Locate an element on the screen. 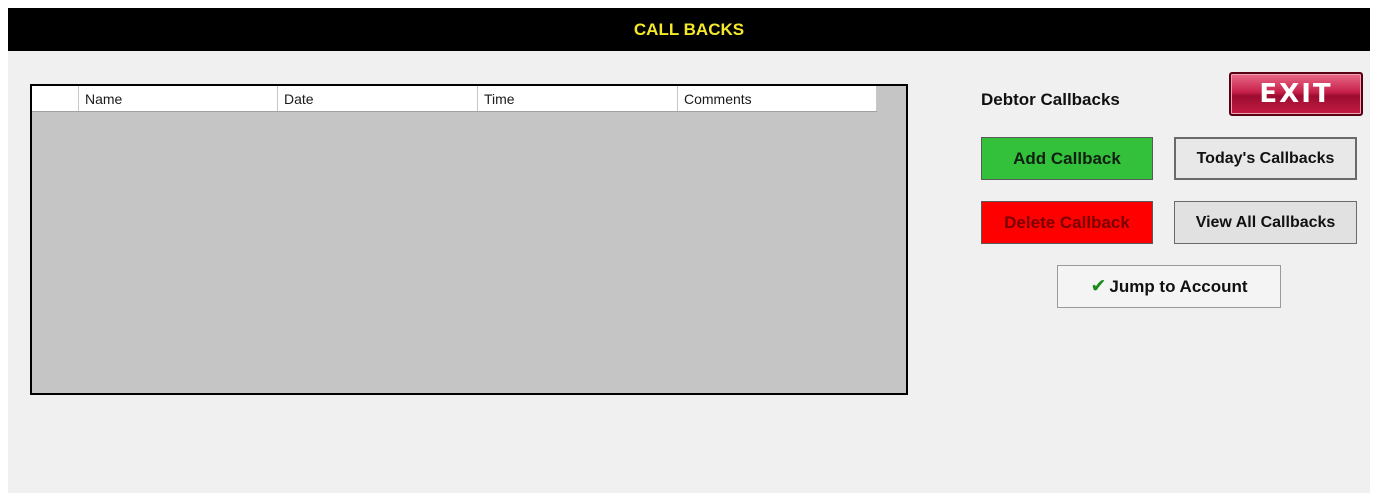 This screenshot has height=493, width=1375. exit-label: EXIT is located at coordinates (1296, 94).